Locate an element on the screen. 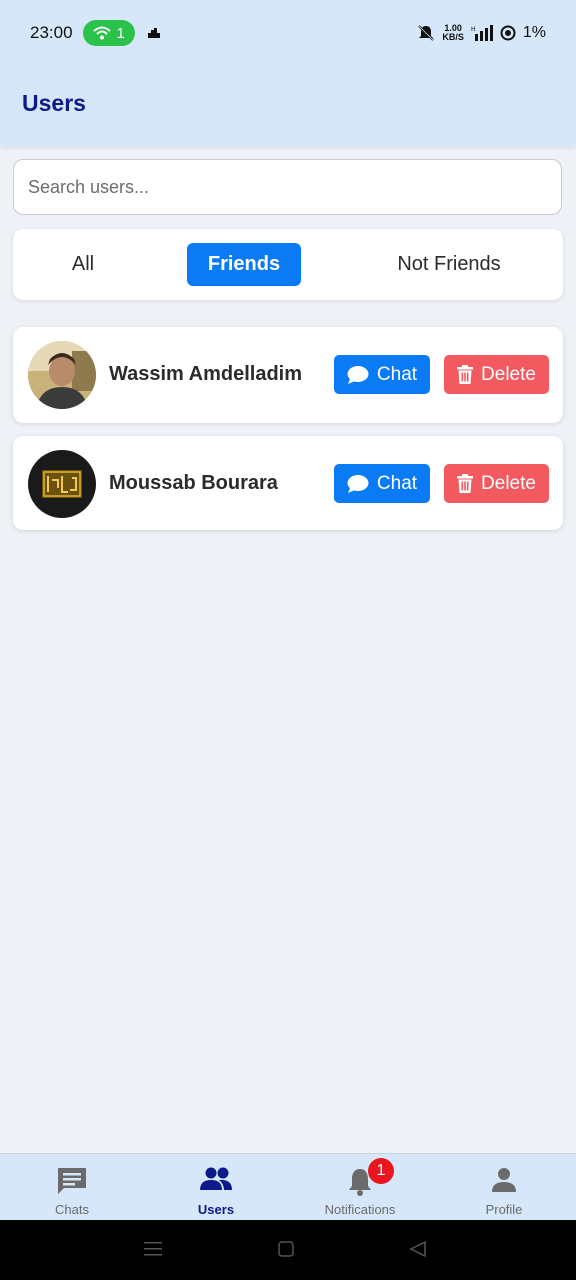 This screenshot has height=1280, width=576. user-card: Moussab Bourara Chat Delete is located at coordinates (288, 483).